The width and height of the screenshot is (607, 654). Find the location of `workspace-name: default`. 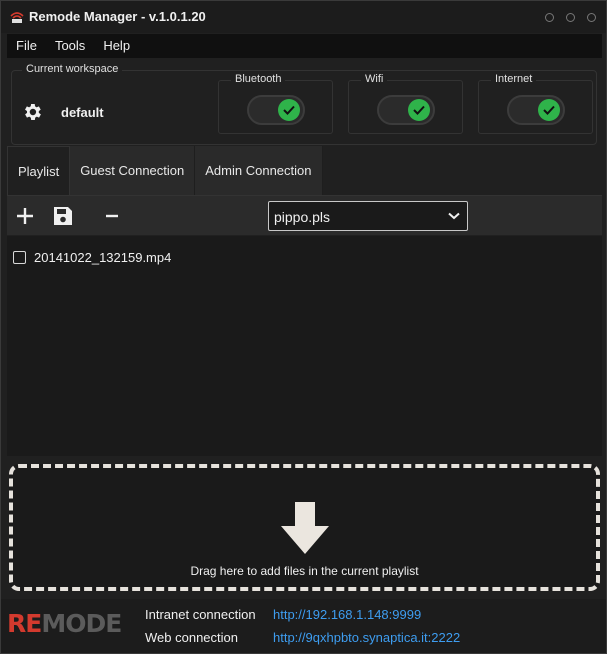

workspace-name: default is located at coordinates (82, 112).